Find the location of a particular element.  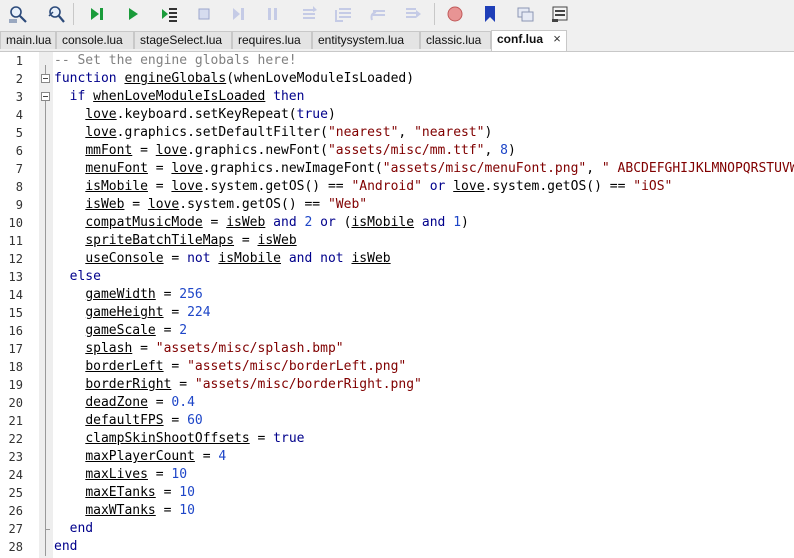

code-token: end is located at coordinates (66, 546).